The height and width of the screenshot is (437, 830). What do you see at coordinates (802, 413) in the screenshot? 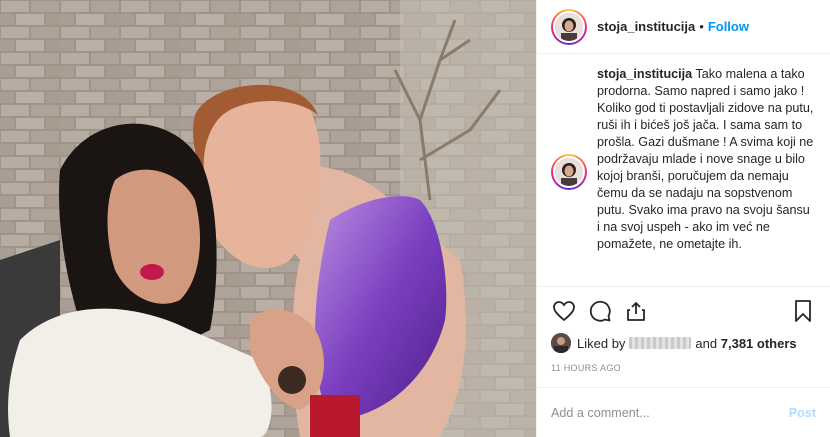
I see `post-comment-button: Post` at bounding box center [802, 413].